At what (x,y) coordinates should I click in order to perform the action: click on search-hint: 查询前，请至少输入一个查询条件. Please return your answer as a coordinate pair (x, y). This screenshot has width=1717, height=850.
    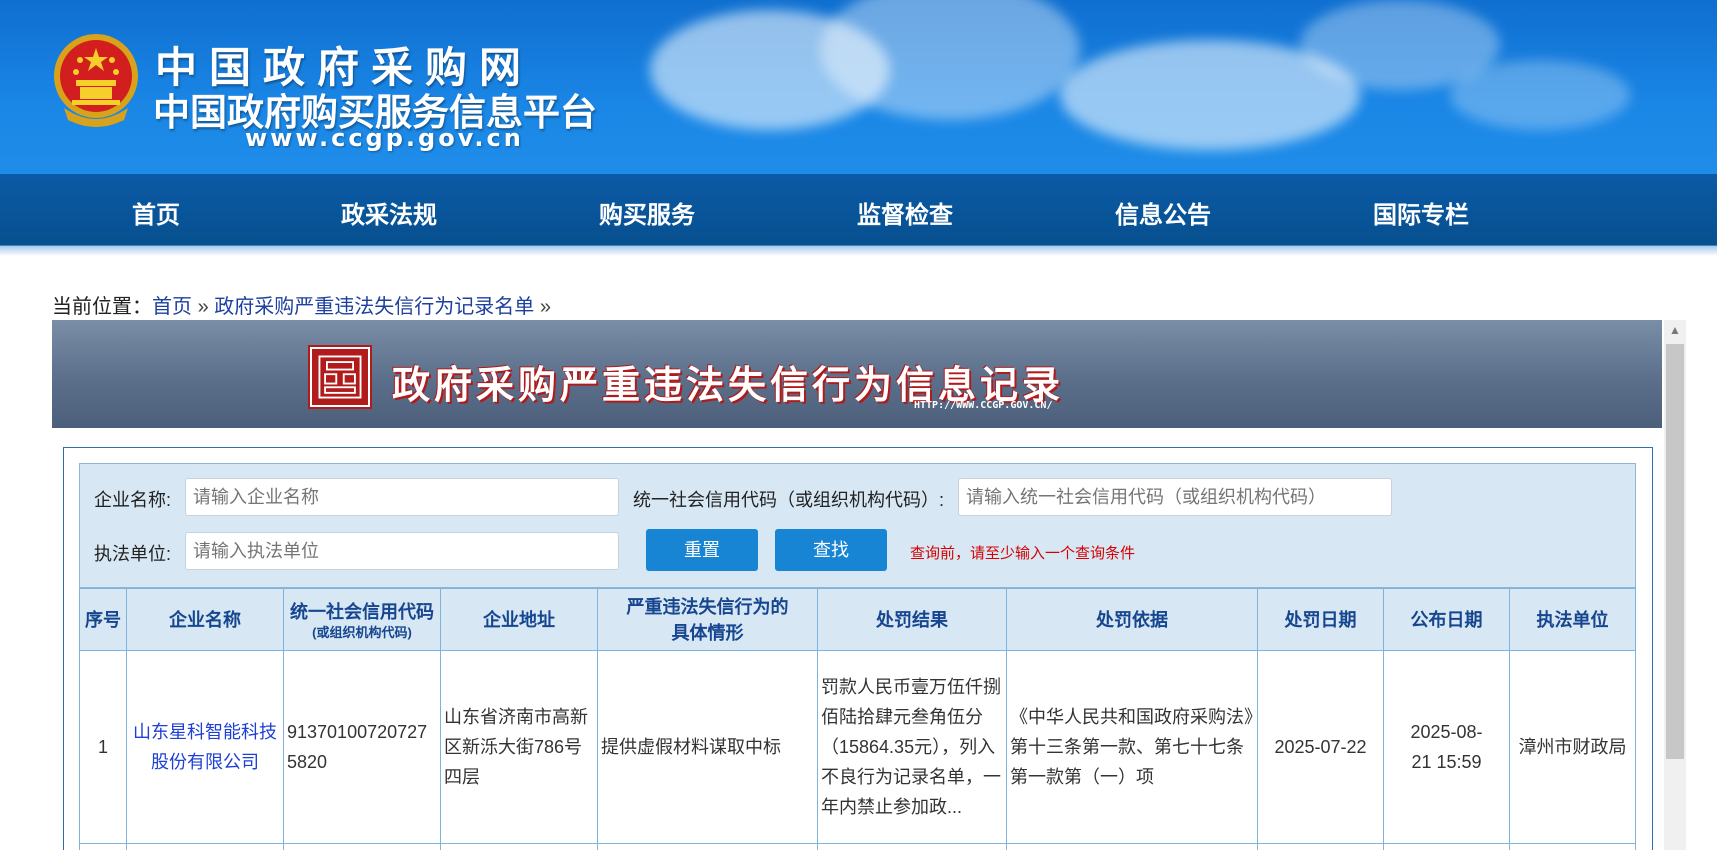
    Looking at the image, I should click on (1023, 553).